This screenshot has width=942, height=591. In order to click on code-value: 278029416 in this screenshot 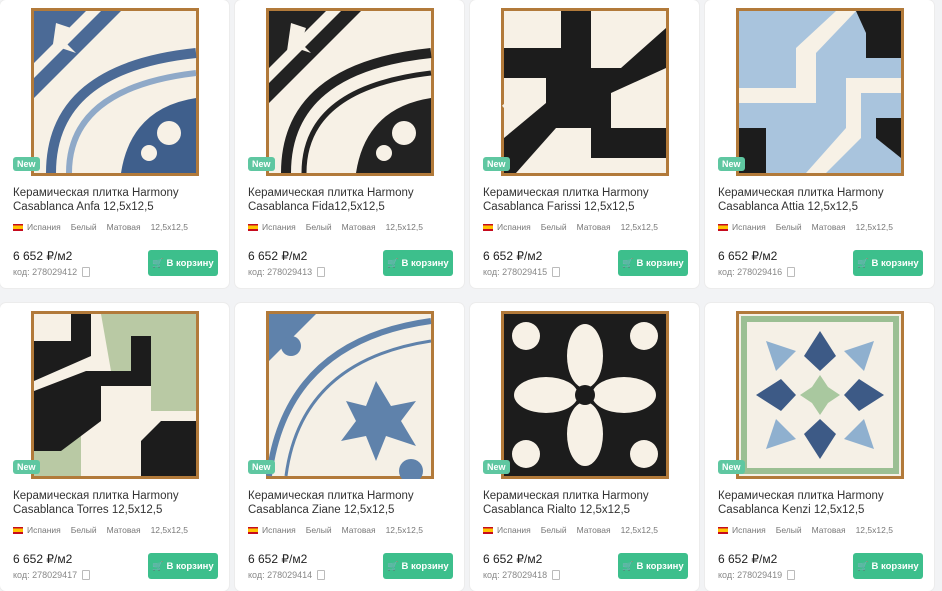, I will do `click(760, 272)`.